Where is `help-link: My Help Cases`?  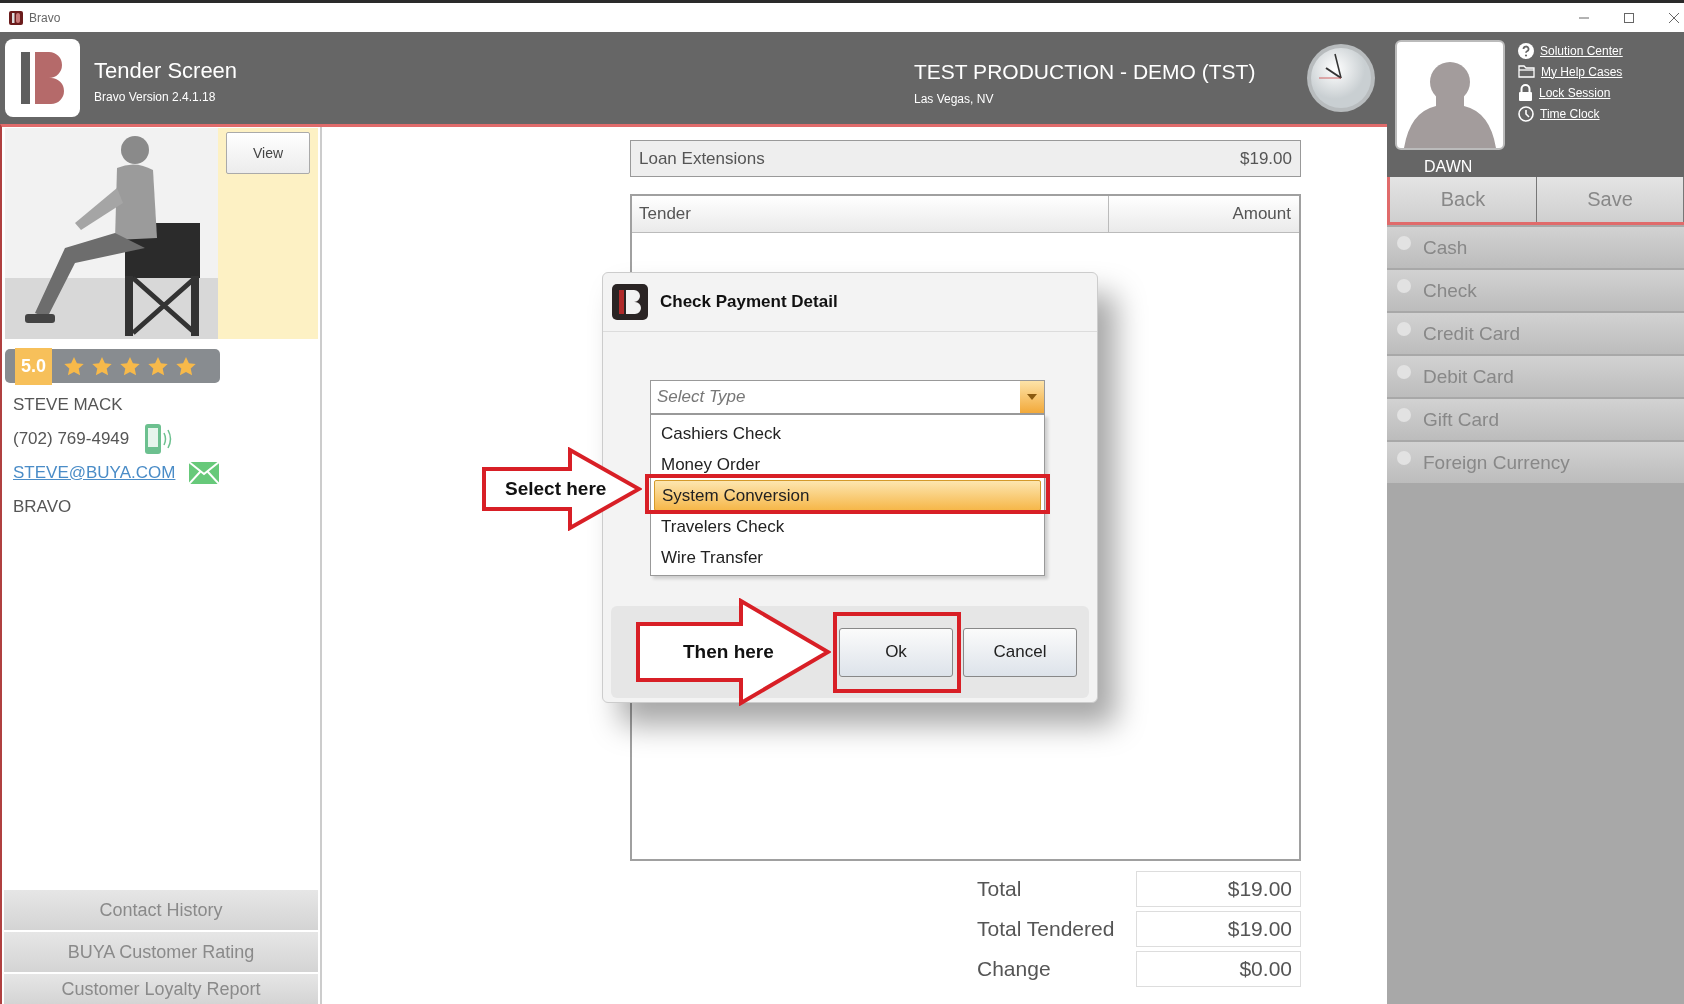
help-link: My Help Cases is located at coordinates (1582, 71).